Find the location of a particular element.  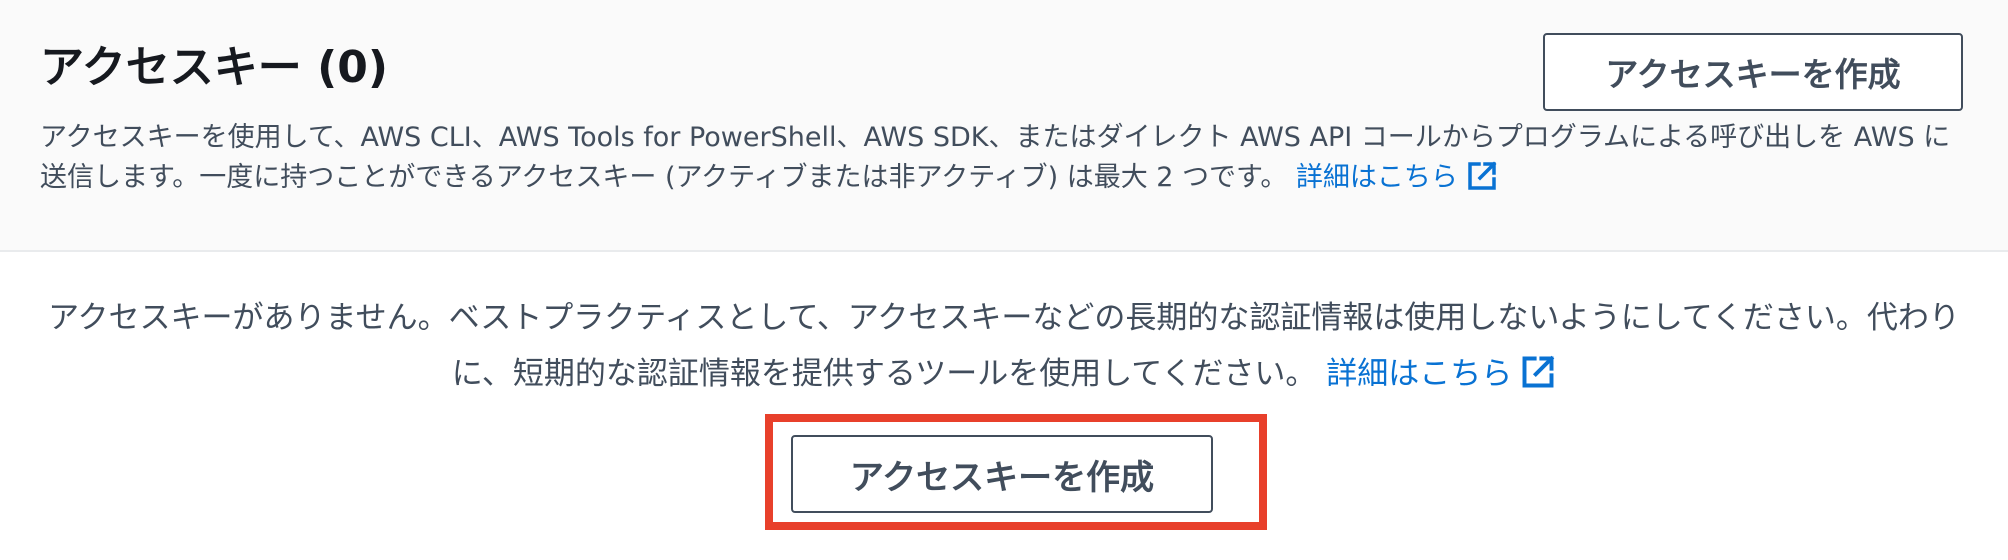

empty-state-learn-more-label: 詳細はこちら is located at coordinates (1419, 374).